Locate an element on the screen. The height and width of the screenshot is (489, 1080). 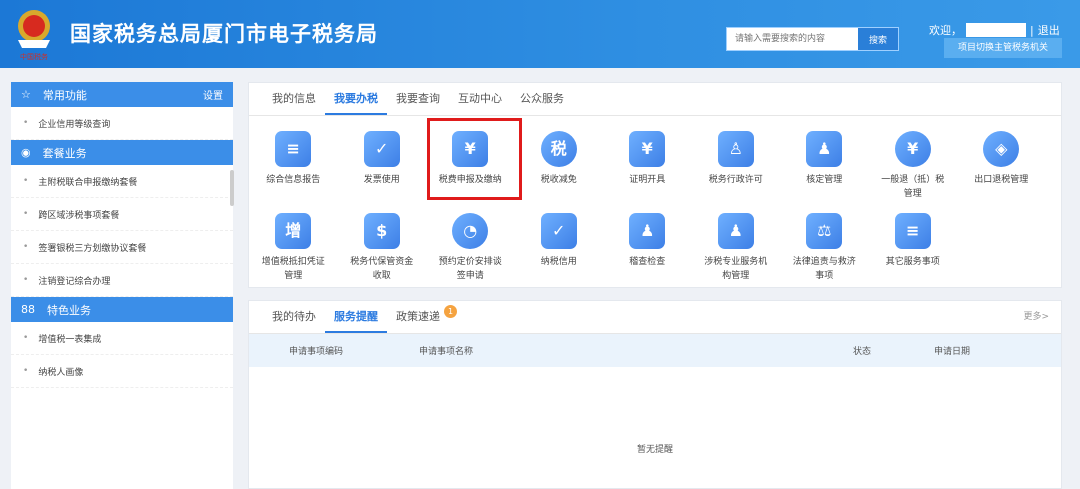
service-label: 证明开具 is located at coordinates (647, 180).